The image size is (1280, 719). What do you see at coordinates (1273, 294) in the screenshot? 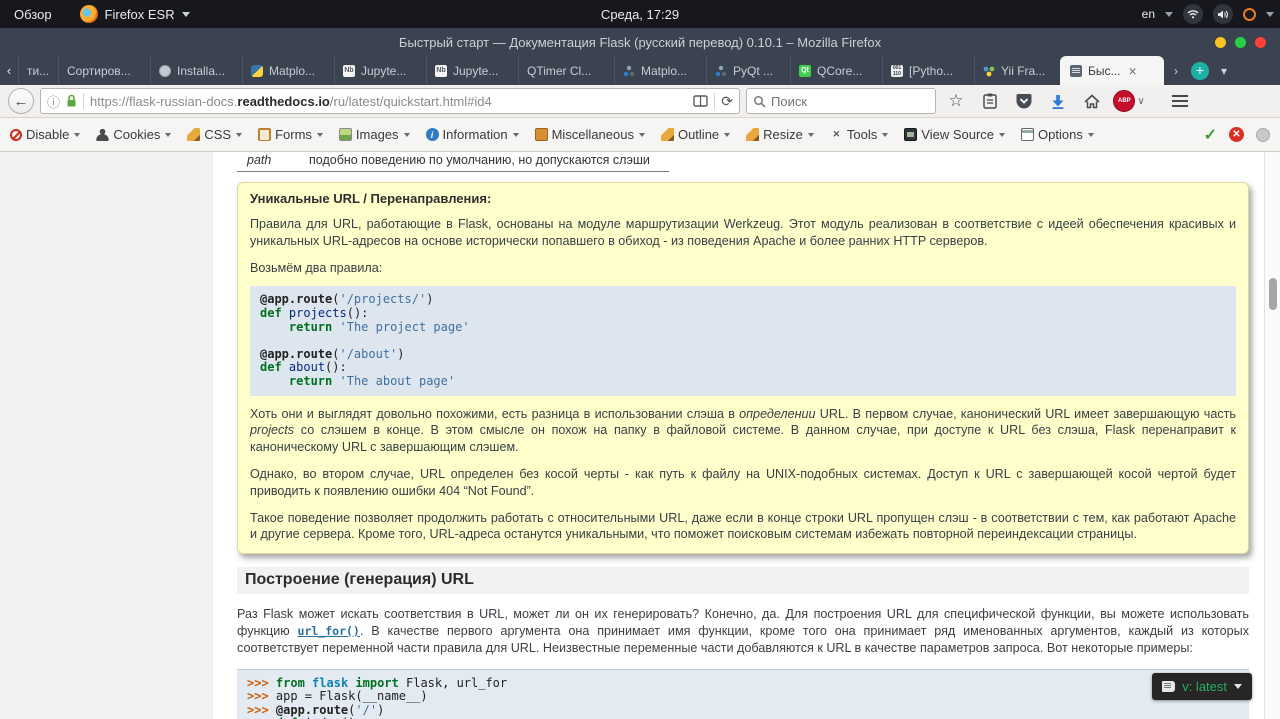
I see `scrollbar-thumb` at bounding box center [1273, 294].